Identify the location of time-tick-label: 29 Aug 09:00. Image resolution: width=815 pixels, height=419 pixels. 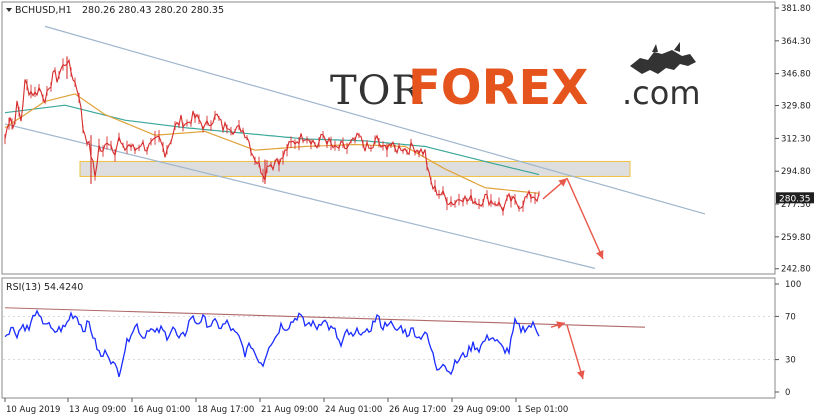
(481, 410).